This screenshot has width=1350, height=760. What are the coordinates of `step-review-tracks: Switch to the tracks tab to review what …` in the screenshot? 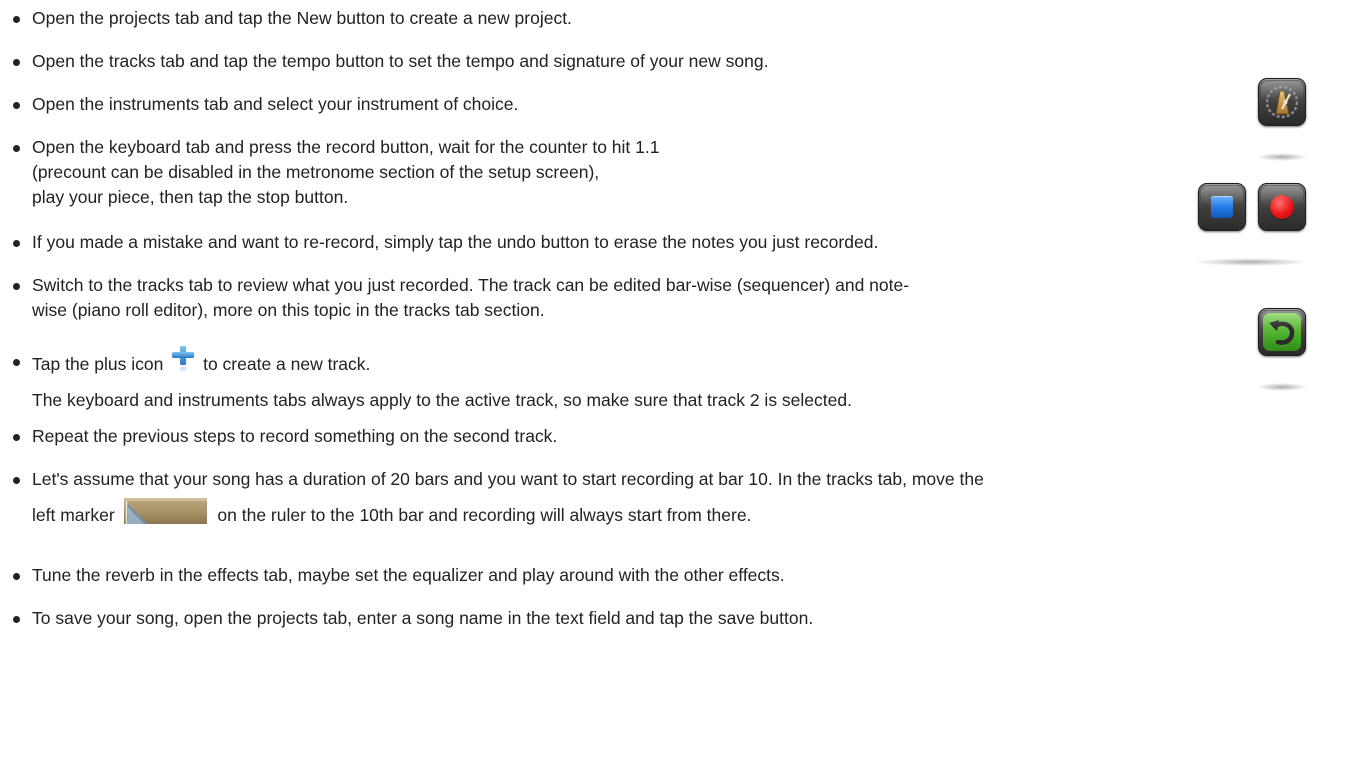 It's located at (454, 298).